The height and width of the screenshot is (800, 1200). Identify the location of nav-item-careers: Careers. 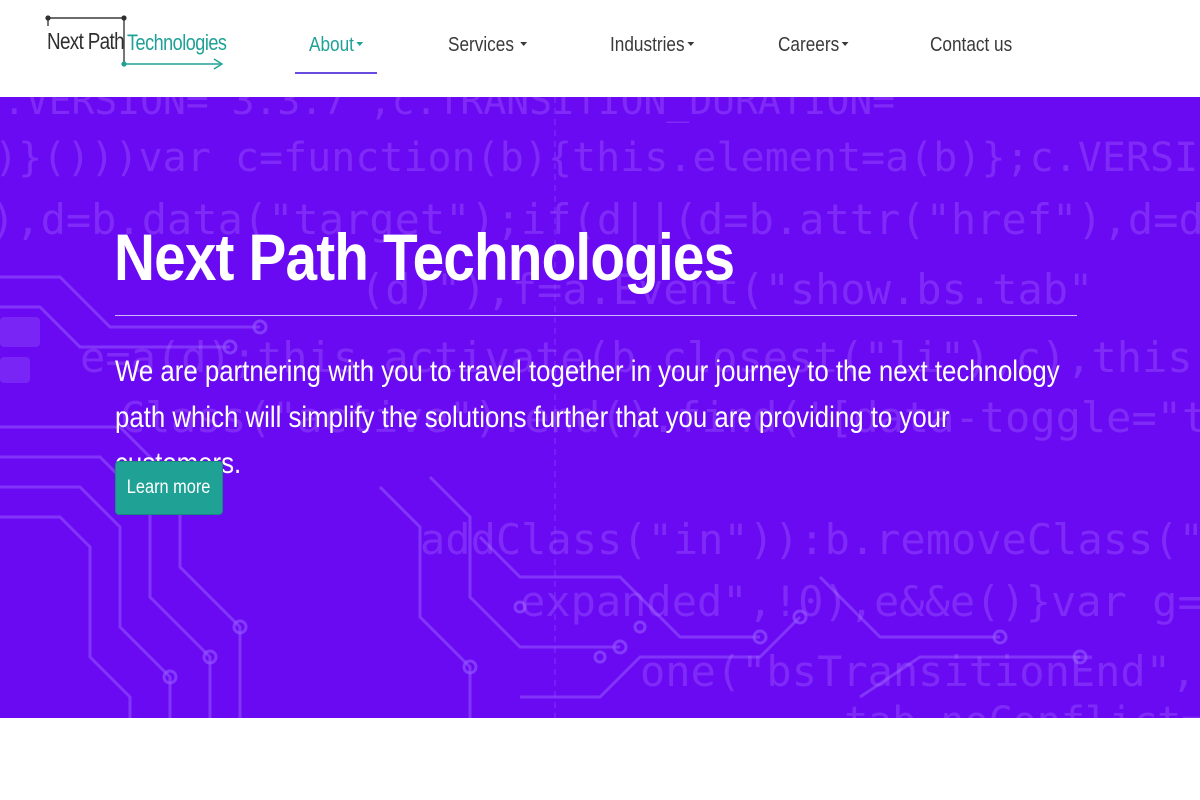
(813, 45).